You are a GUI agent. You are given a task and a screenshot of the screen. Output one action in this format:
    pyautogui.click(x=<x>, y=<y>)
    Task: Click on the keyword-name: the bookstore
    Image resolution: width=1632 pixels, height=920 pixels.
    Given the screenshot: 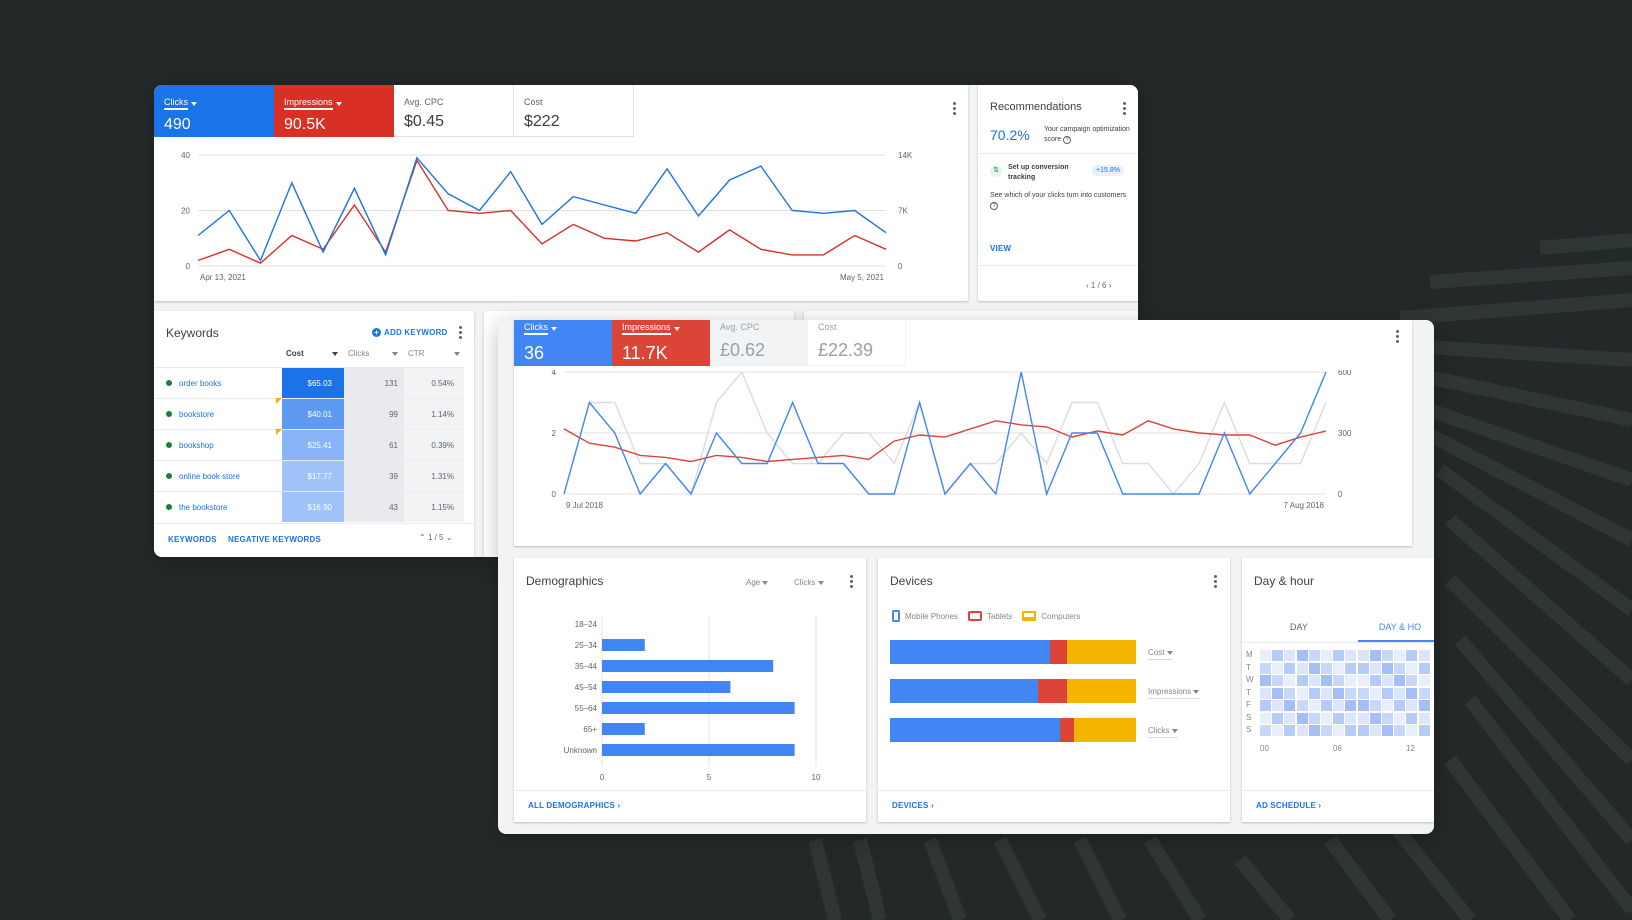 What is the action you would take?
    pyautogui.click(x=203, y=507)
    